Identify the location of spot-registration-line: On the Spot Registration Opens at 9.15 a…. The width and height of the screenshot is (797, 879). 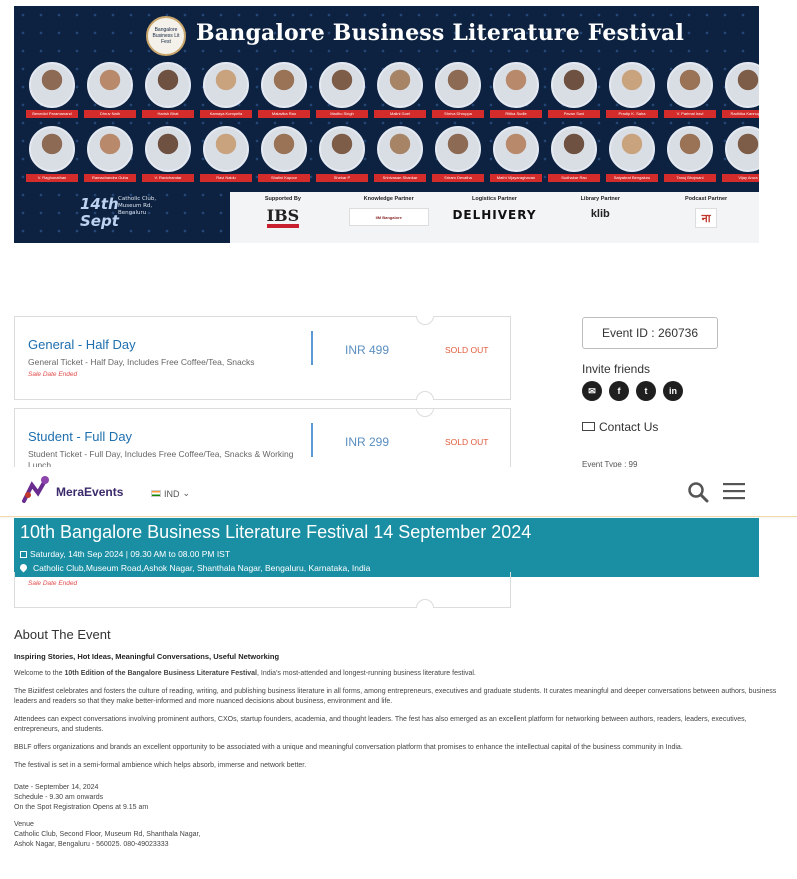
(81, 807).